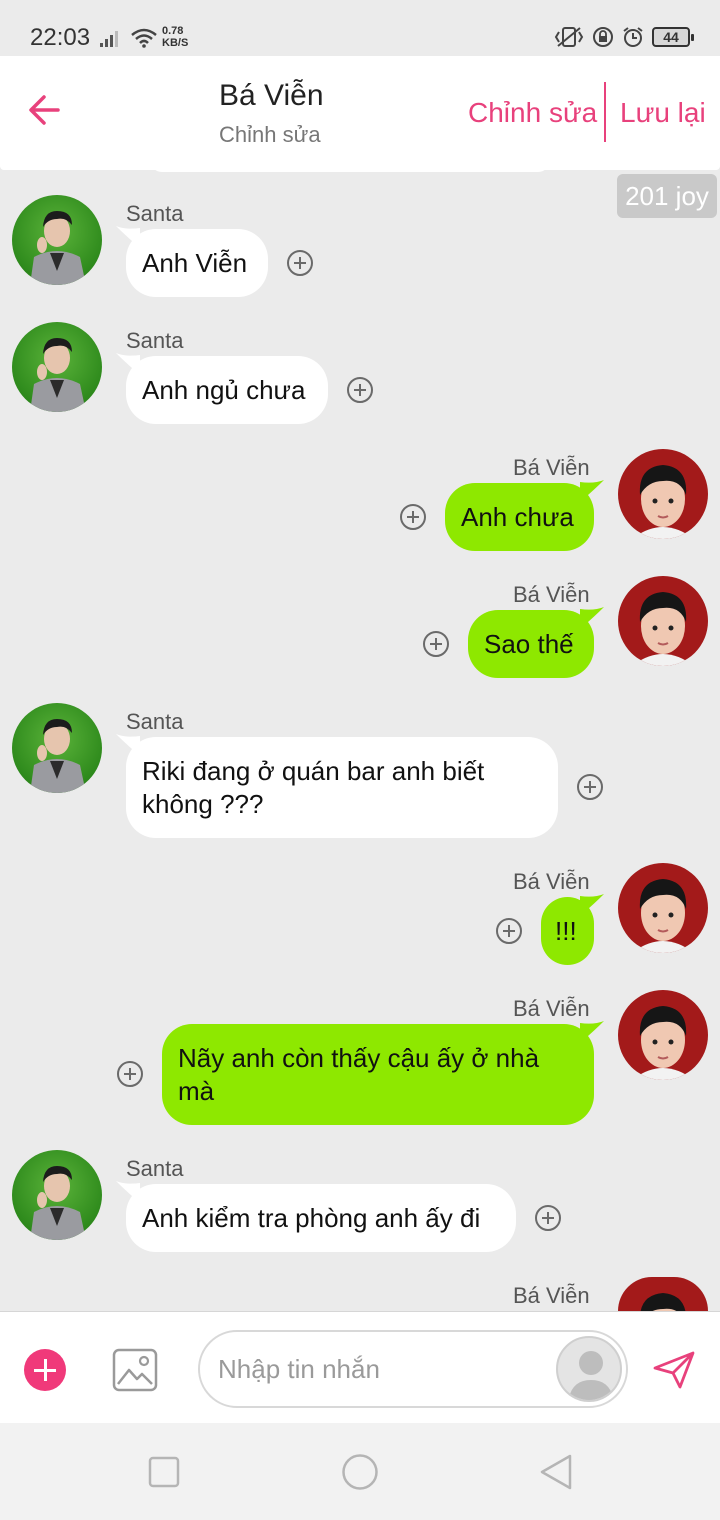 This screenshot has height=1520, width=720. What do you see at coordinates (164, 1472) in the screenshot?
I see `recents-icon` at bounding box center [164, 1472].